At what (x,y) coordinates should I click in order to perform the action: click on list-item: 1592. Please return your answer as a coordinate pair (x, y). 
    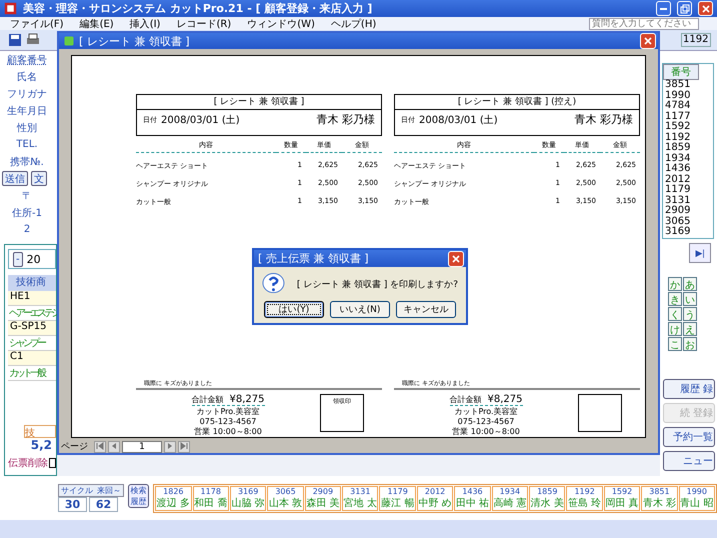
    Looking at the image, I should click on (688, 127).